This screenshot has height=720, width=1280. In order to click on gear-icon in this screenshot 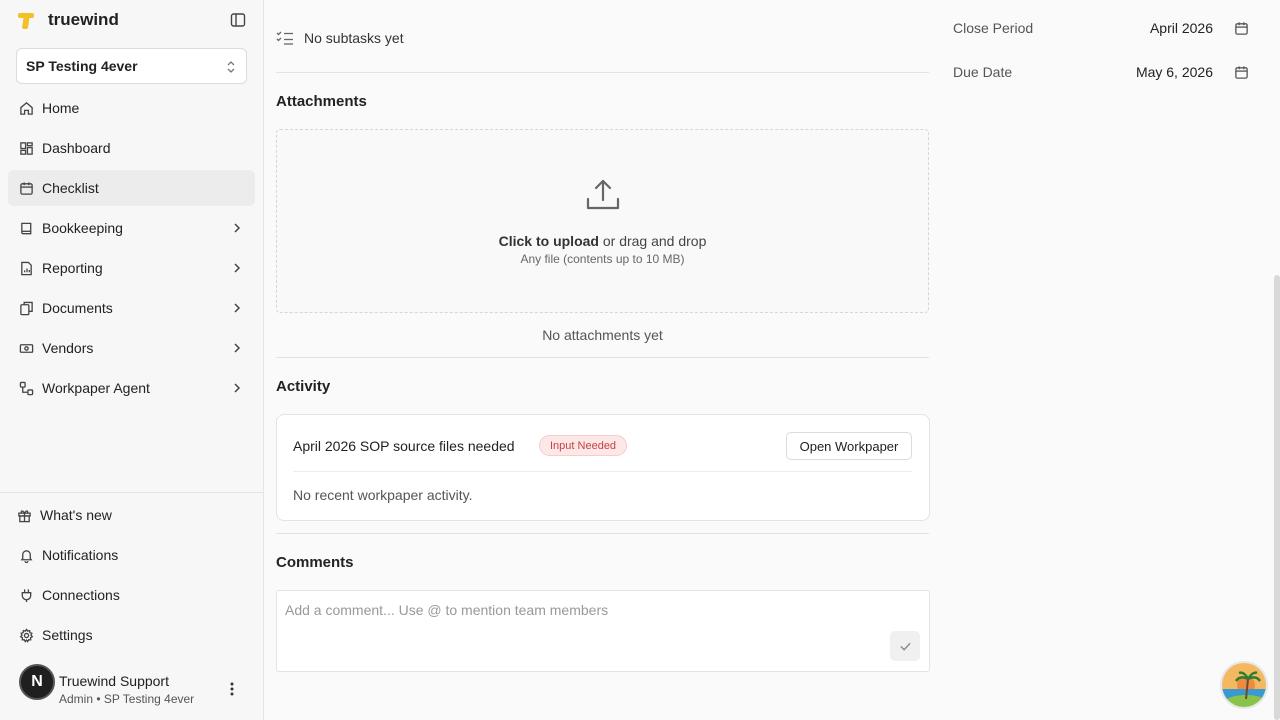, I will do `click(26, 635)`.